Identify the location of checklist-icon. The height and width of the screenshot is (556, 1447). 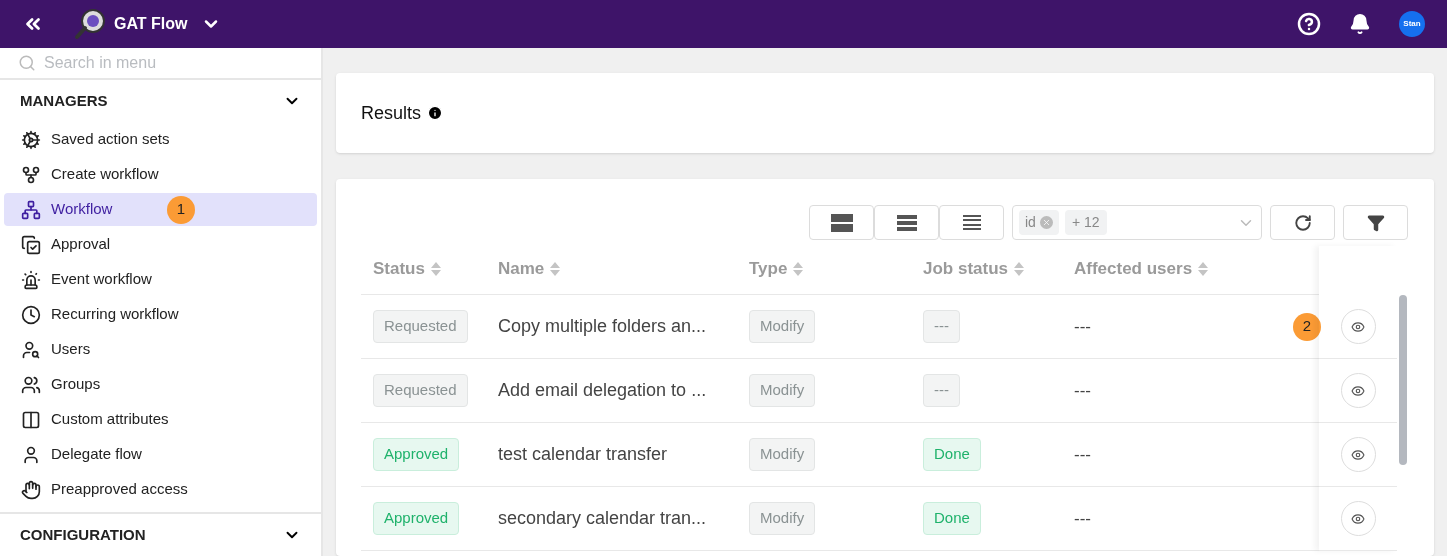
(31, 244).